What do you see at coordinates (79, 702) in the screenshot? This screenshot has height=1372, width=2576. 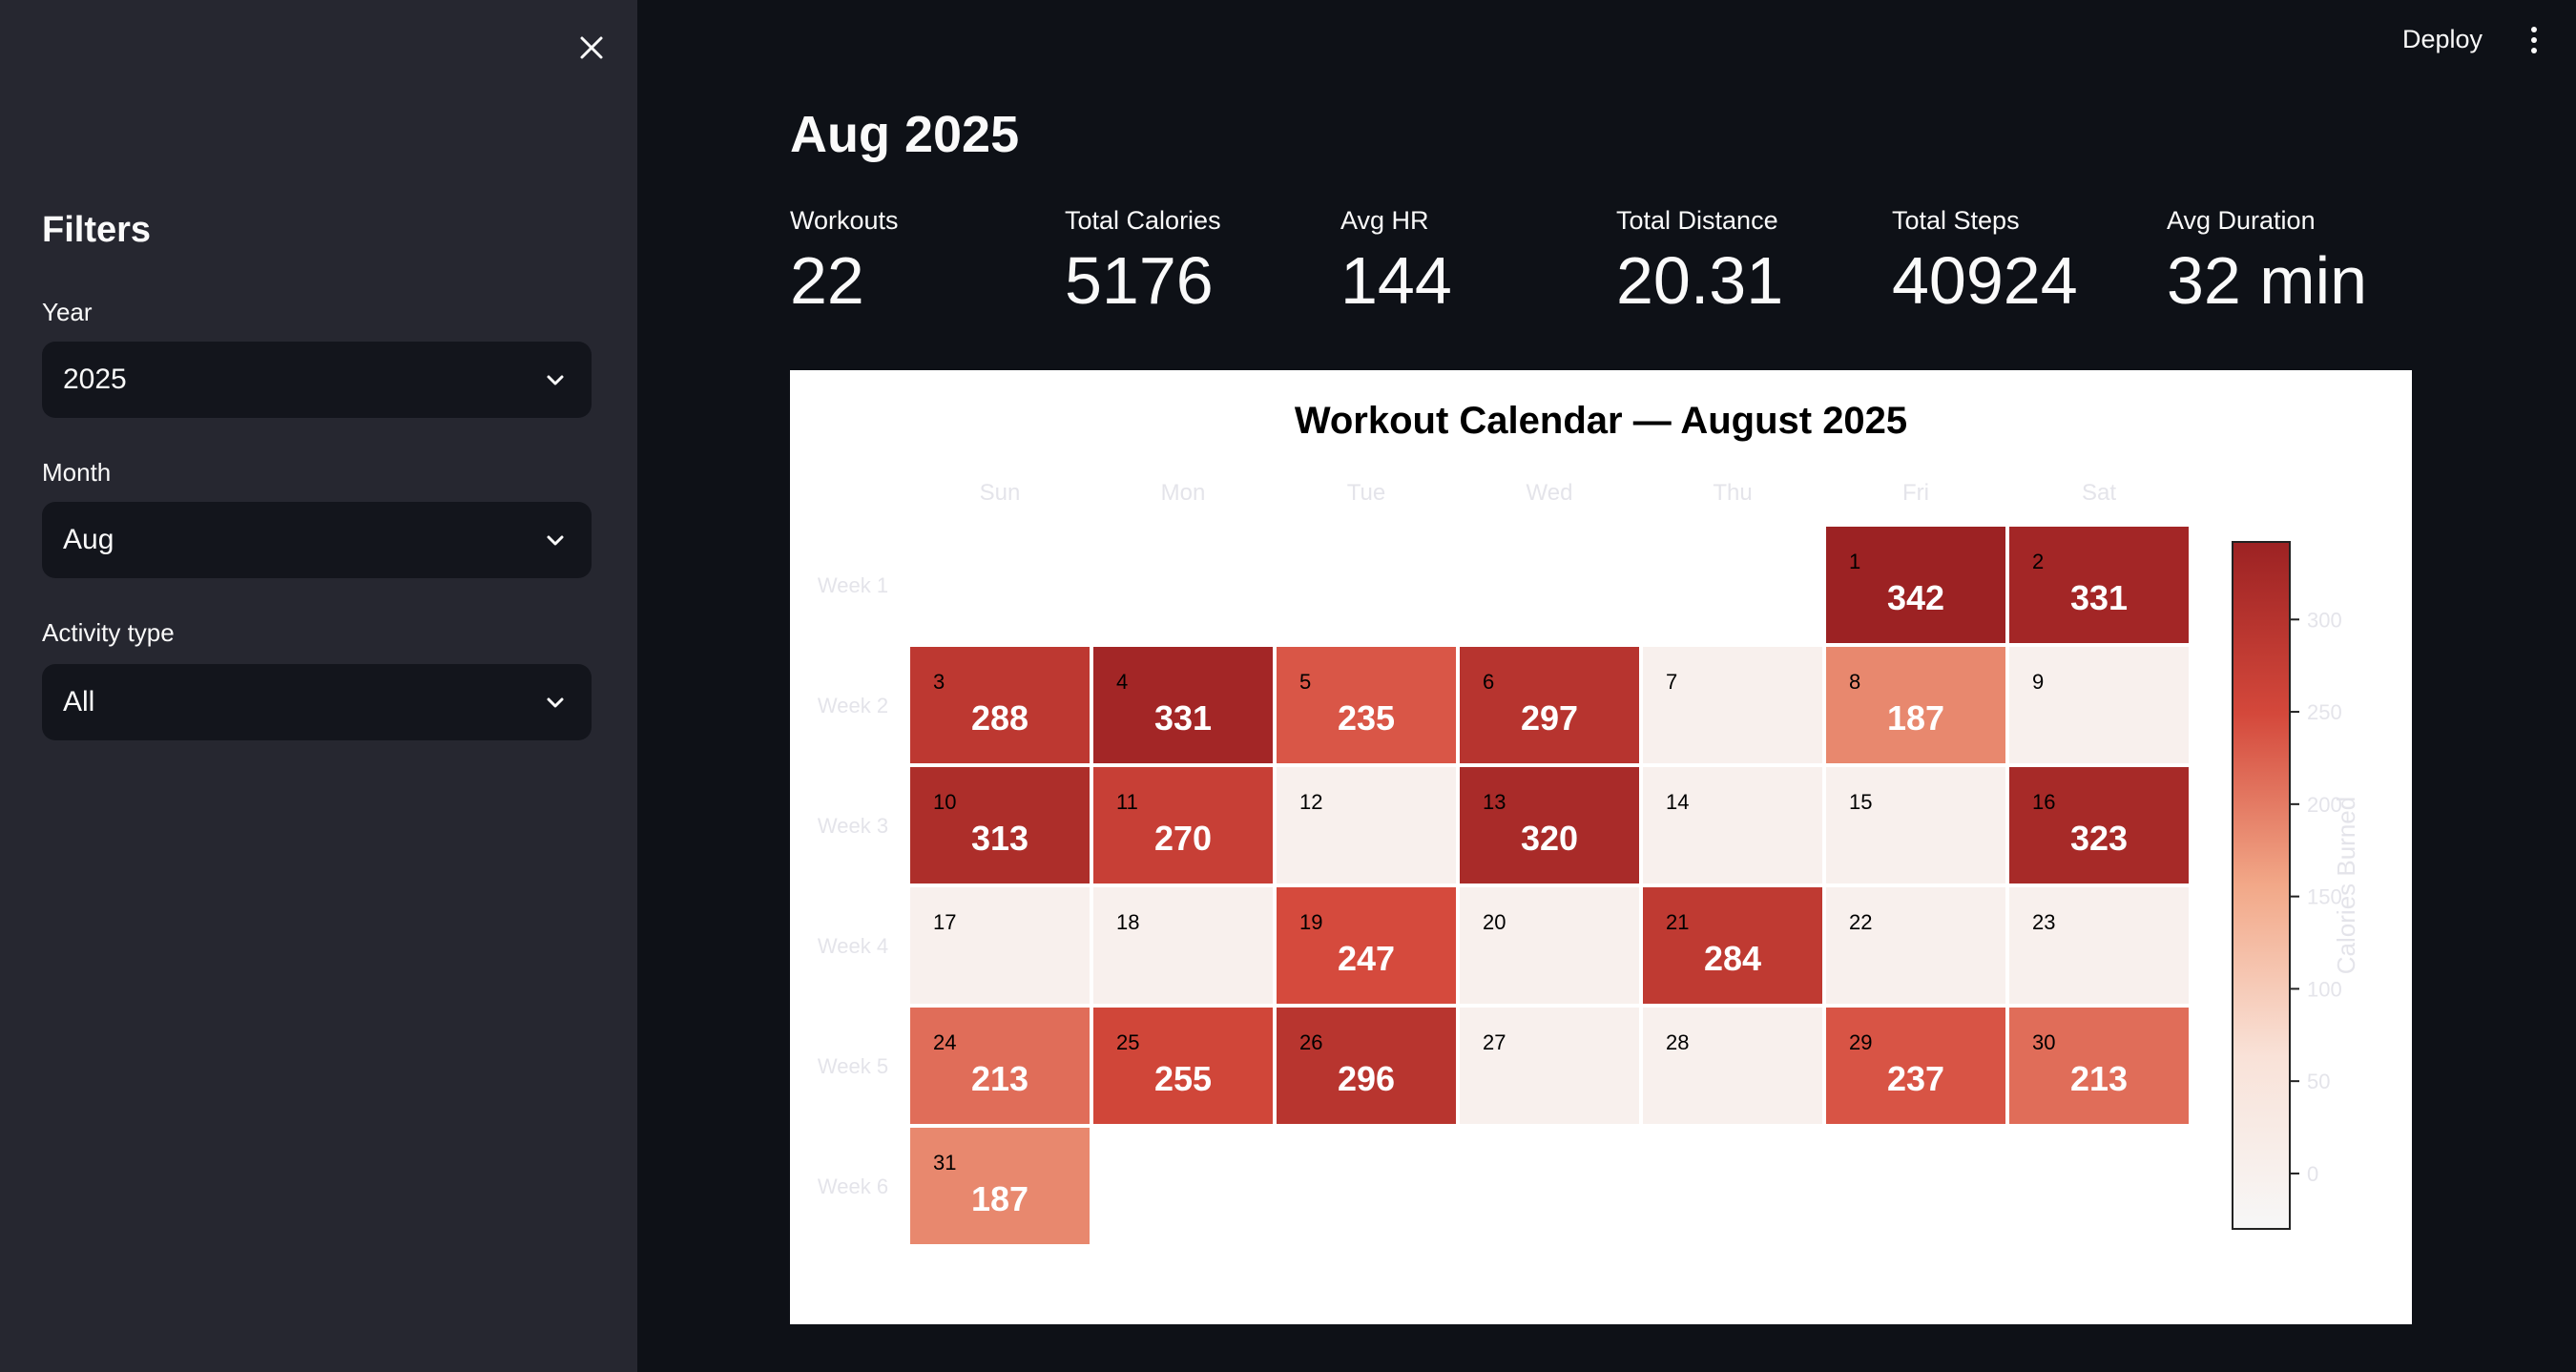 I see `activity-type-select-value: All` at bounding box center [79, 702].